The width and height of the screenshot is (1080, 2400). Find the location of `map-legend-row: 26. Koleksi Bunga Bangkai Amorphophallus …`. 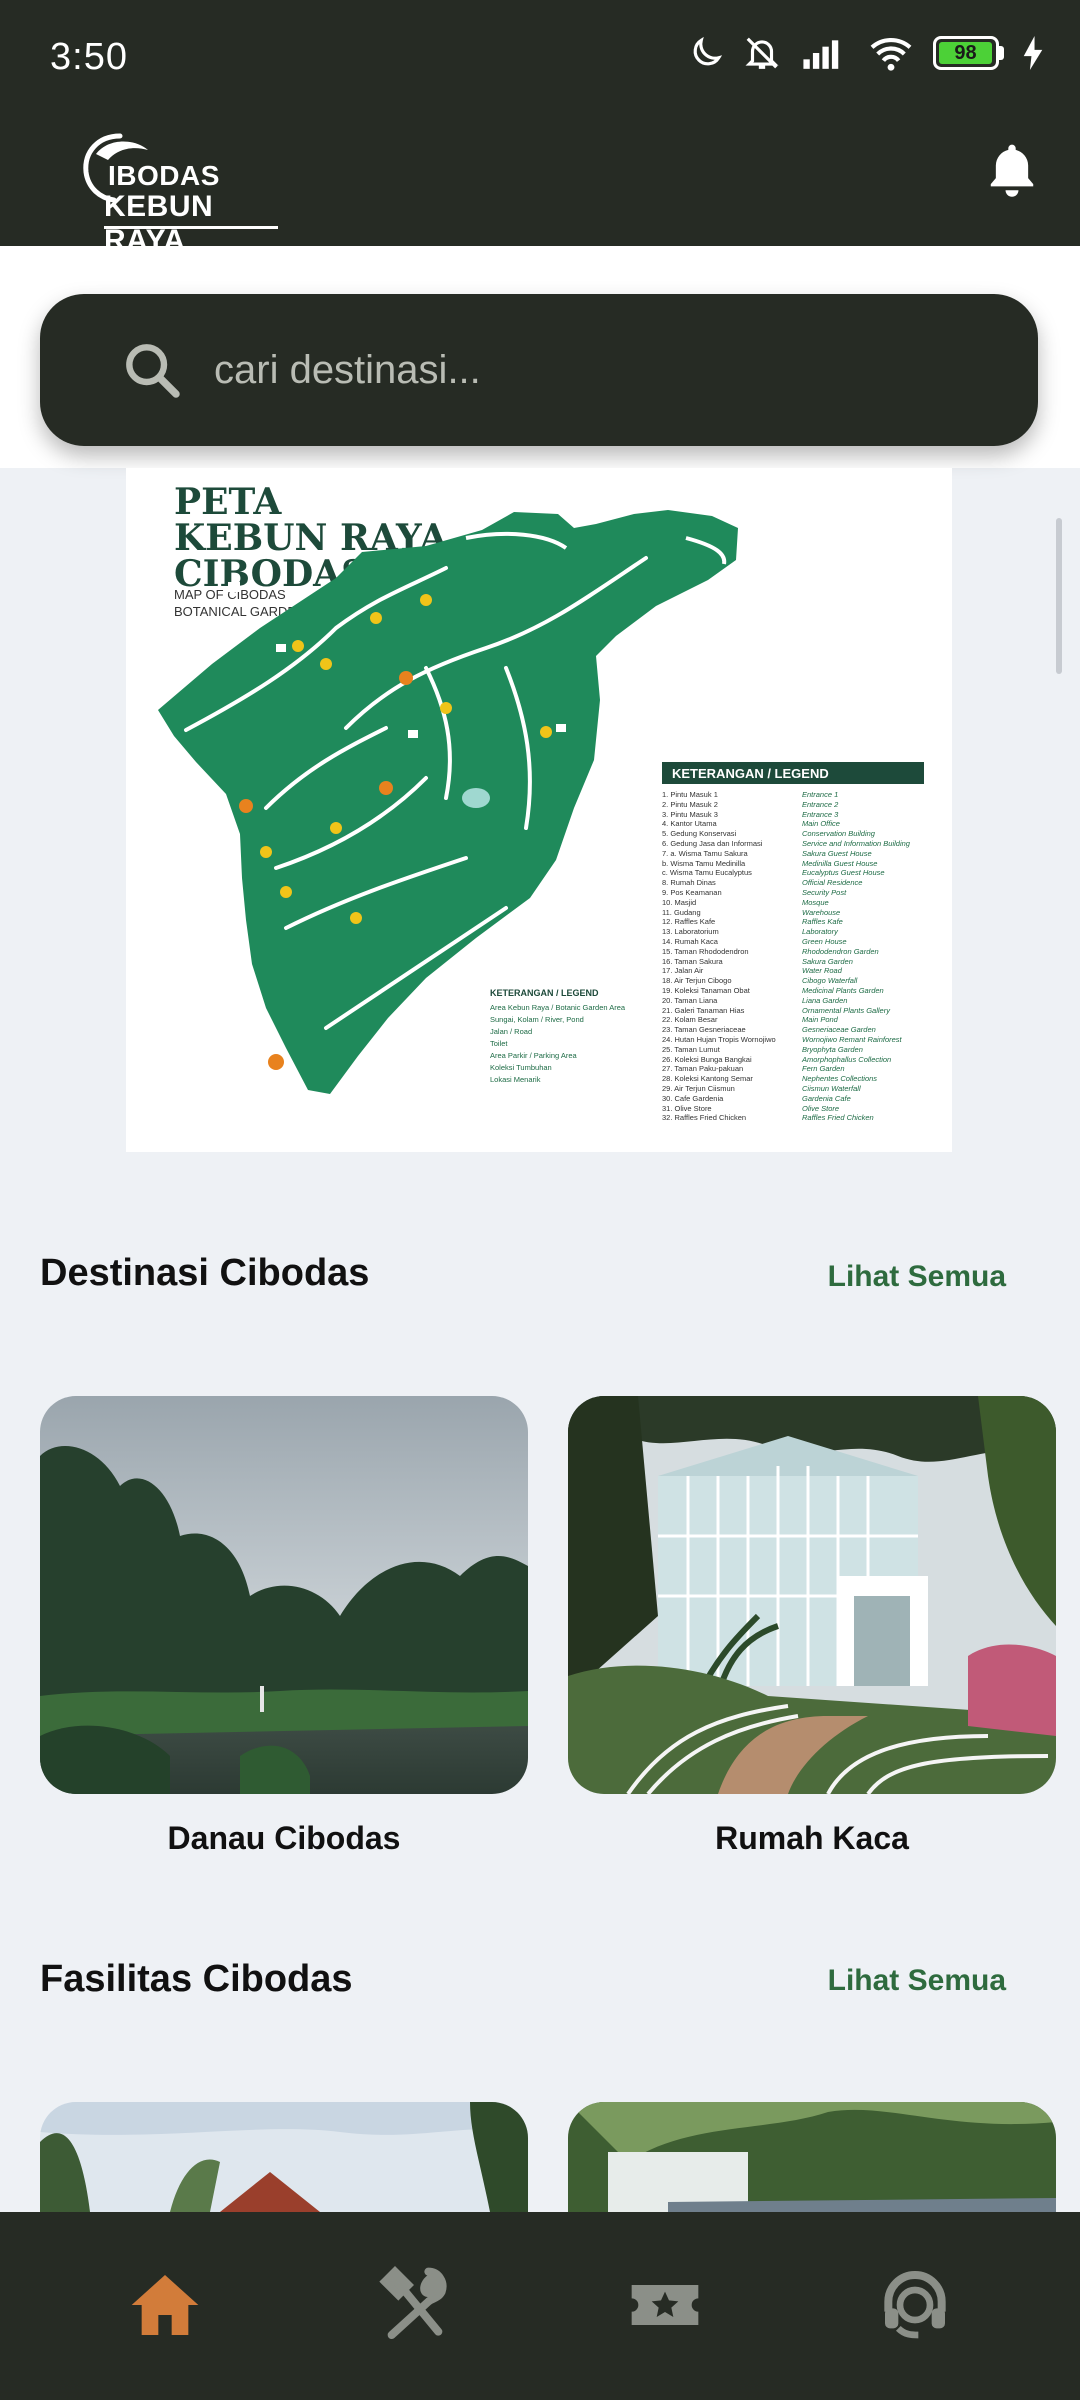

map-legend-row: 26. Koleksi Bunga Bangkai Amorphophallus … is located at coordinates (777, 1059).